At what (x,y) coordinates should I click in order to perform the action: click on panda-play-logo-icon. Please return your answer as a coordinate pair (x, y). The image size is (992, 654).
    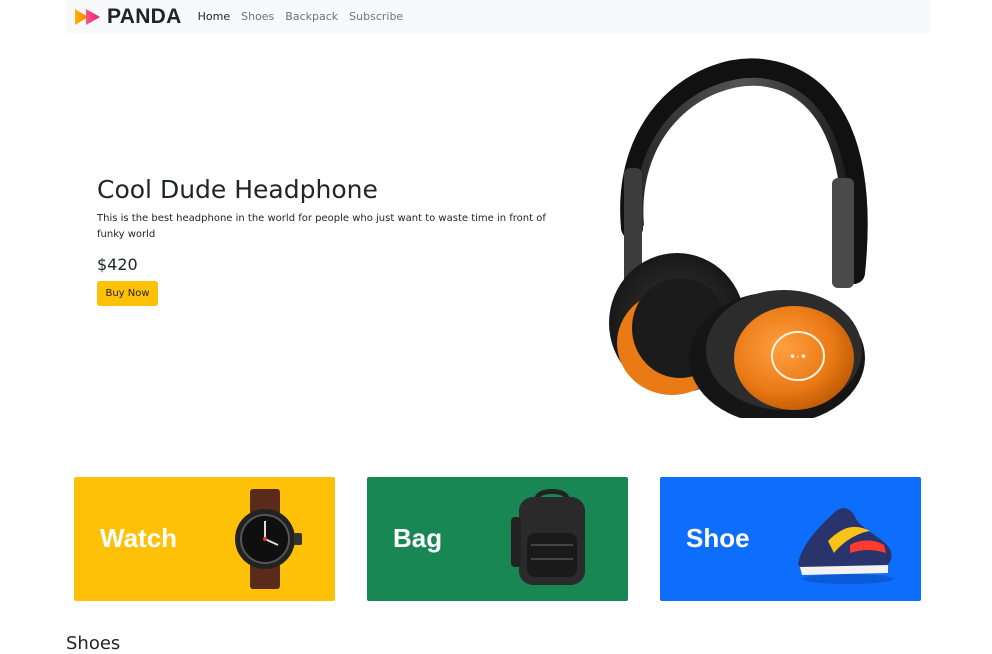
    Looking at the image, I should click on (87, 16).